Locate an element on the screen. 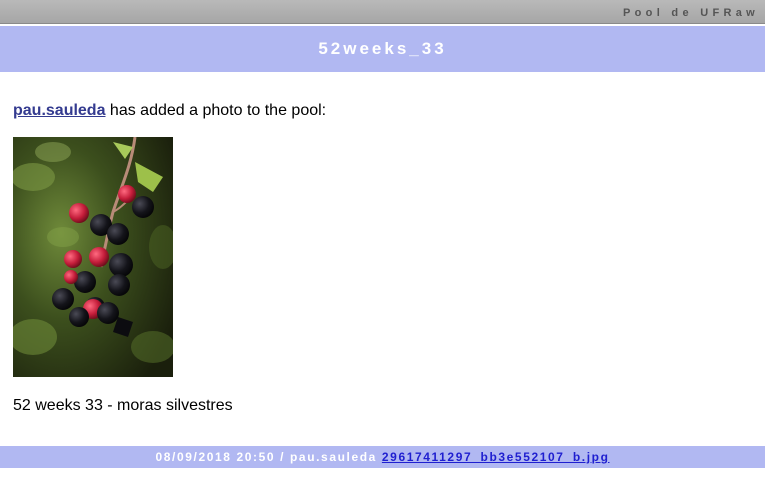 The image size is (765, 494). post-action-text: has added a photo to the pool: is located at coordinates (216, 110).